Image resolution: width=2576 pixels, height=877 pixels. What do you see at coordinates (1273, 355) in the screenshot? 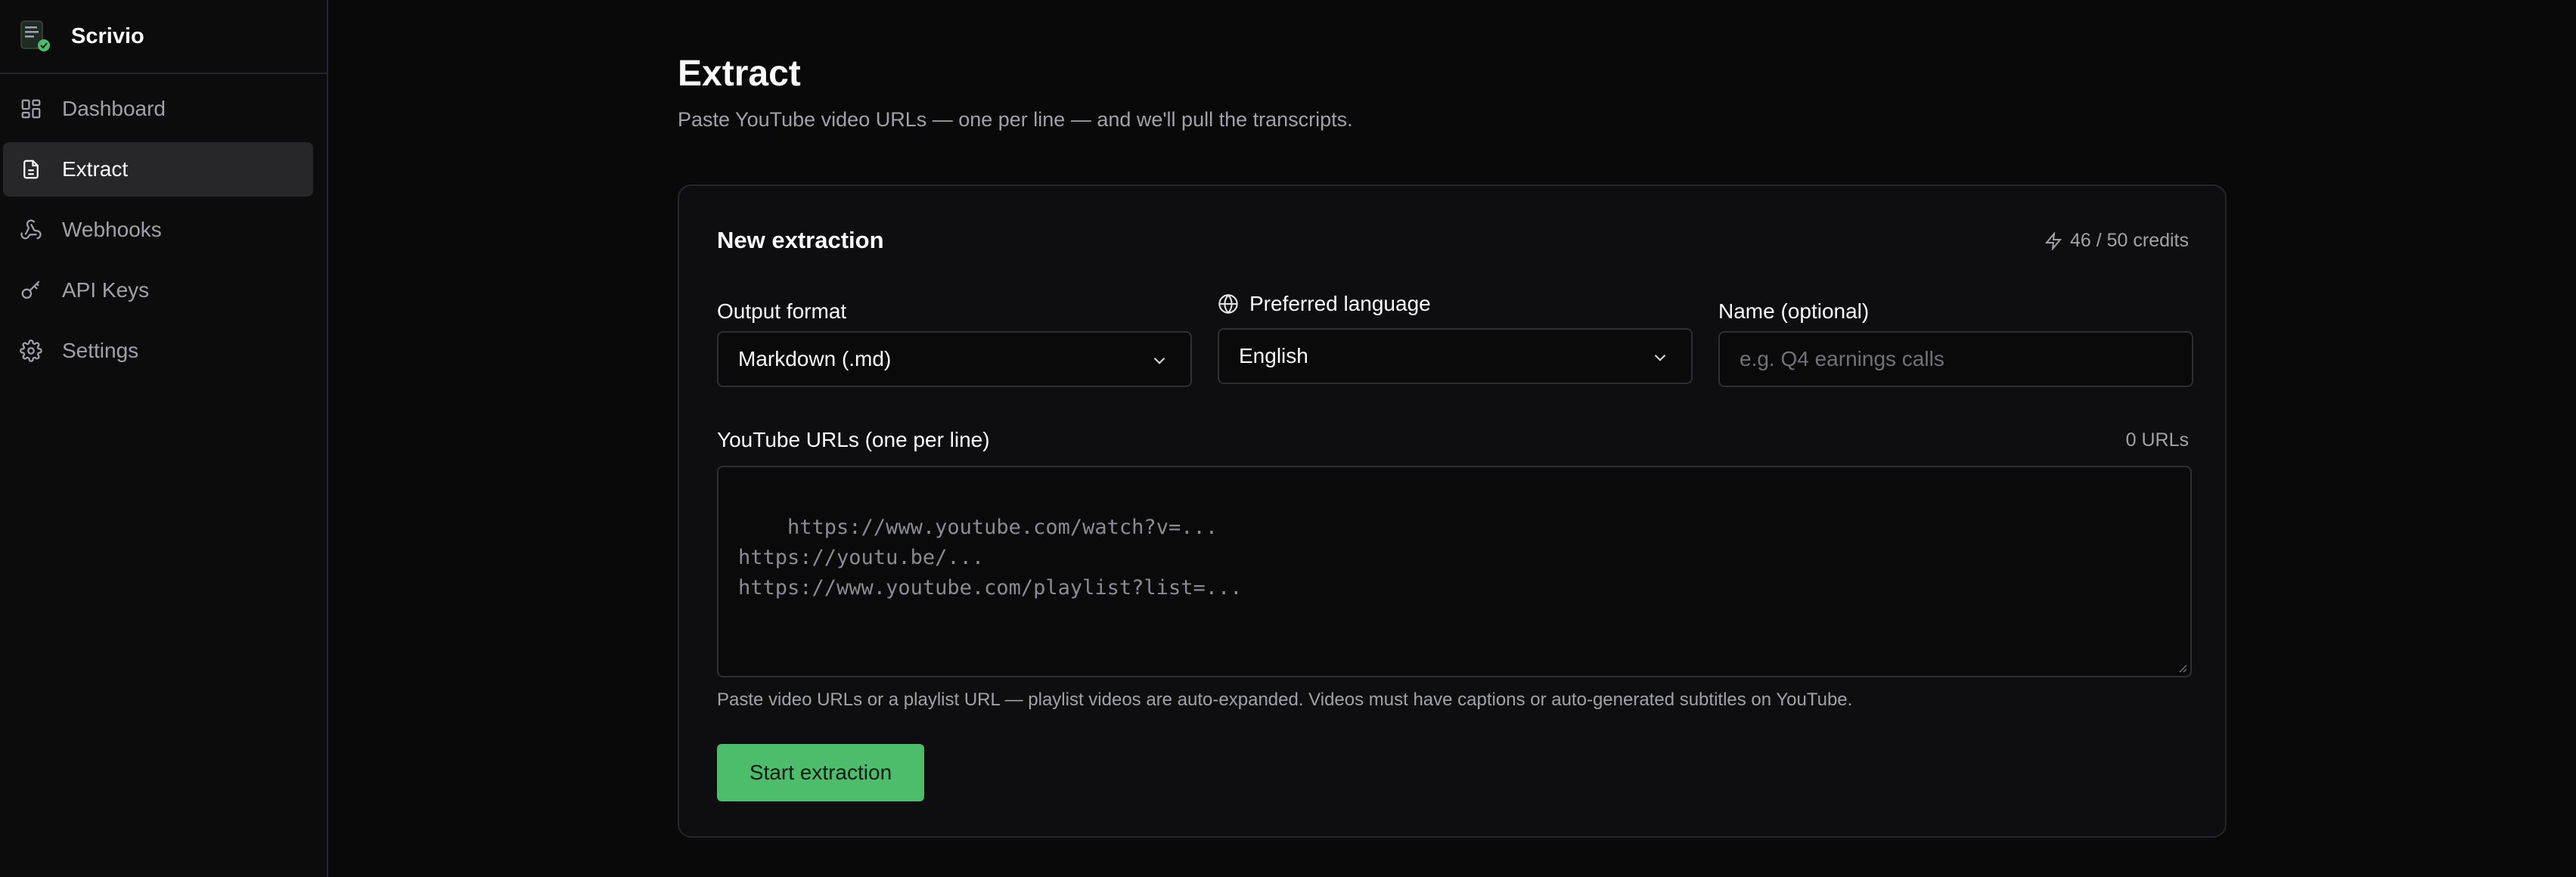
I see `language-value: English` at bounding box center [1273, 355].